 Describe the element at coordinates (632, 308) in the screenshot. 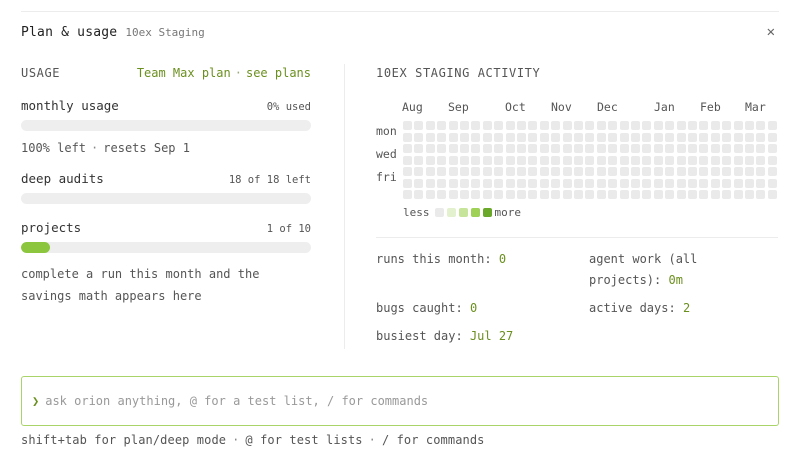

I see `active-days-label: active days:` at that location.